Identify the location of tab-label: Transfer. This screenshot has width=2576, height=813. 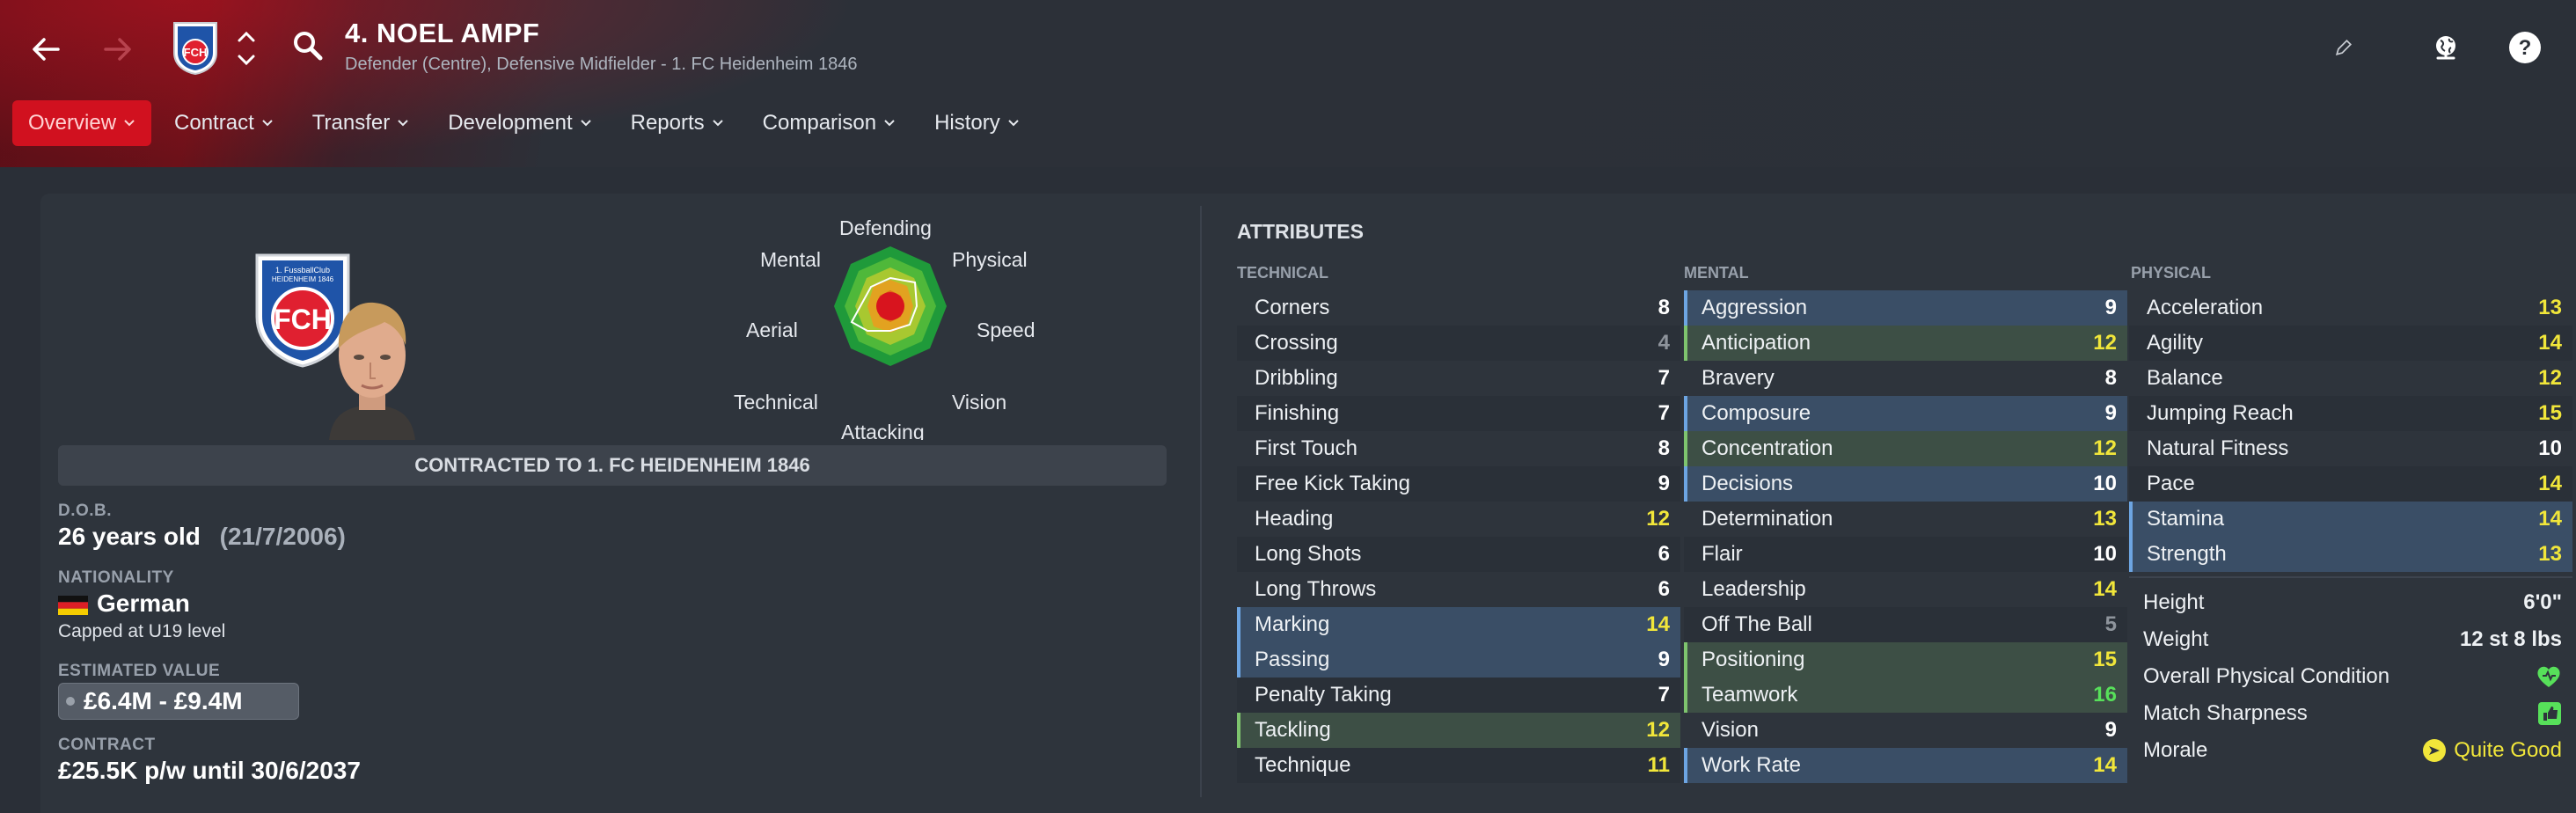
(351, 123).